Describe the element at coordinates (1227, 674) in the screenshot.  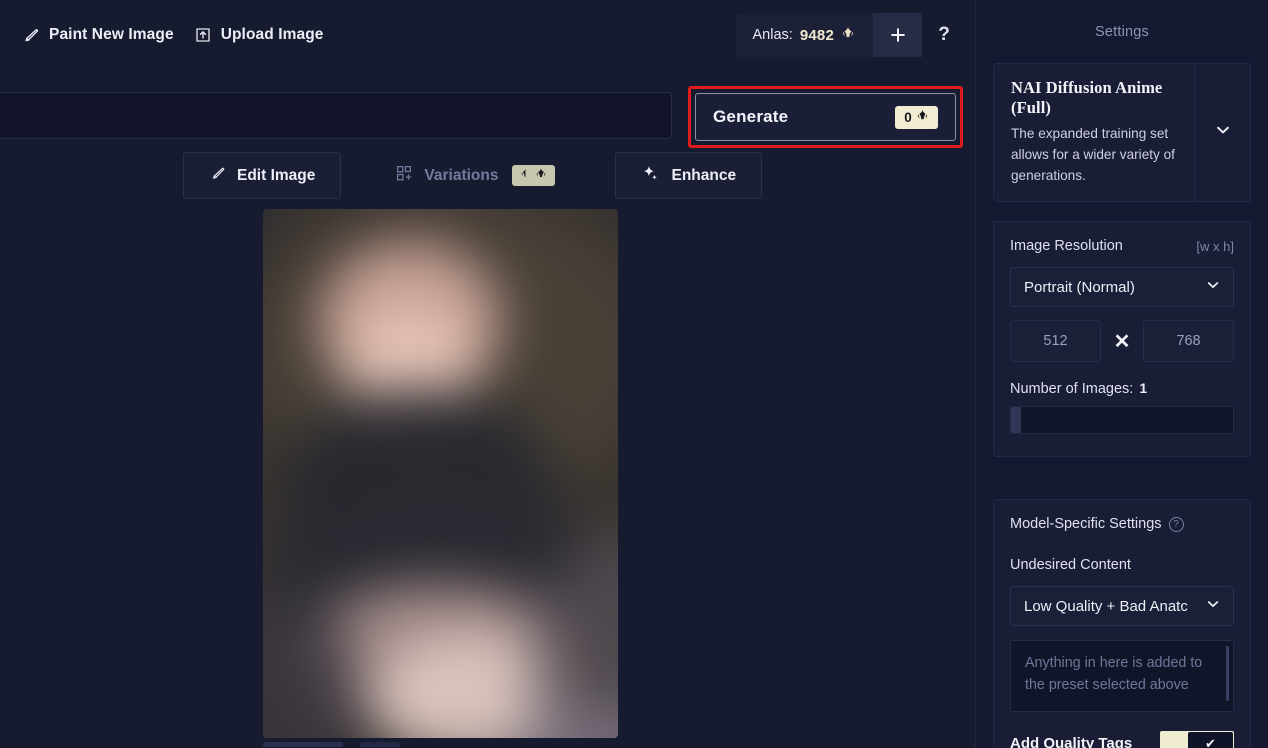
I see `textarea-scrollbar` at that location.